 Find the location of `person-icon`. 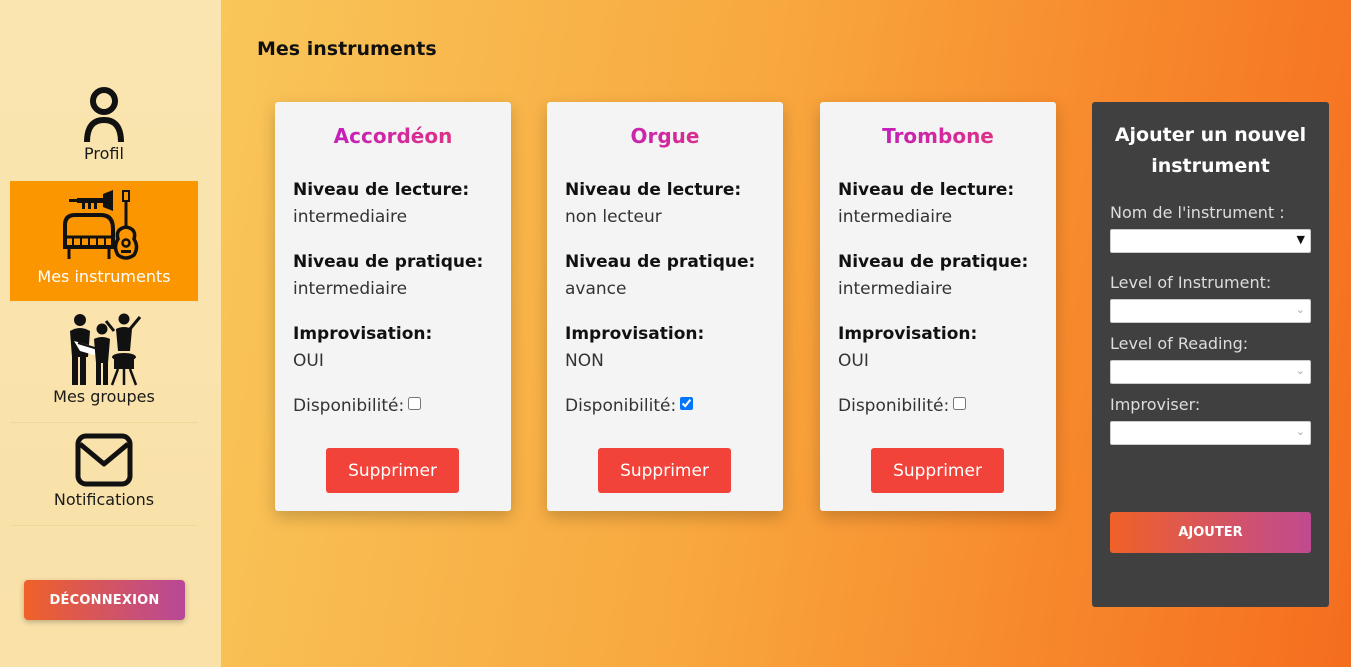

person-icon is located at coordinates (104, 115).